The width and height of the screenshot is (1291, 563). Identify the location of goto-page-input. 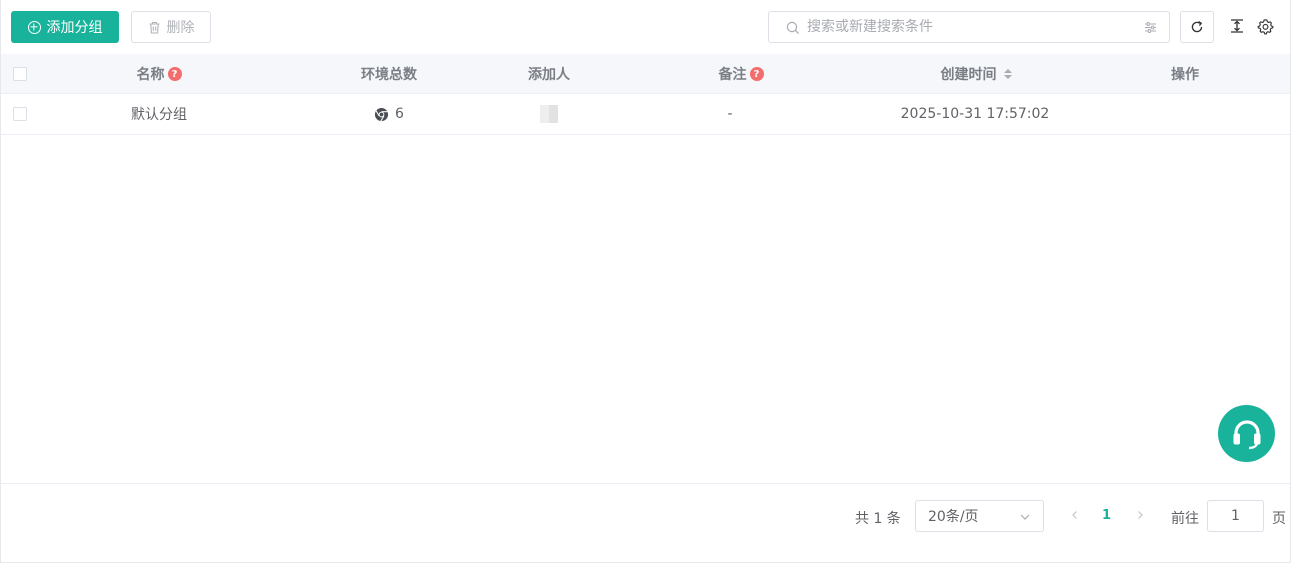
(1235, 516).